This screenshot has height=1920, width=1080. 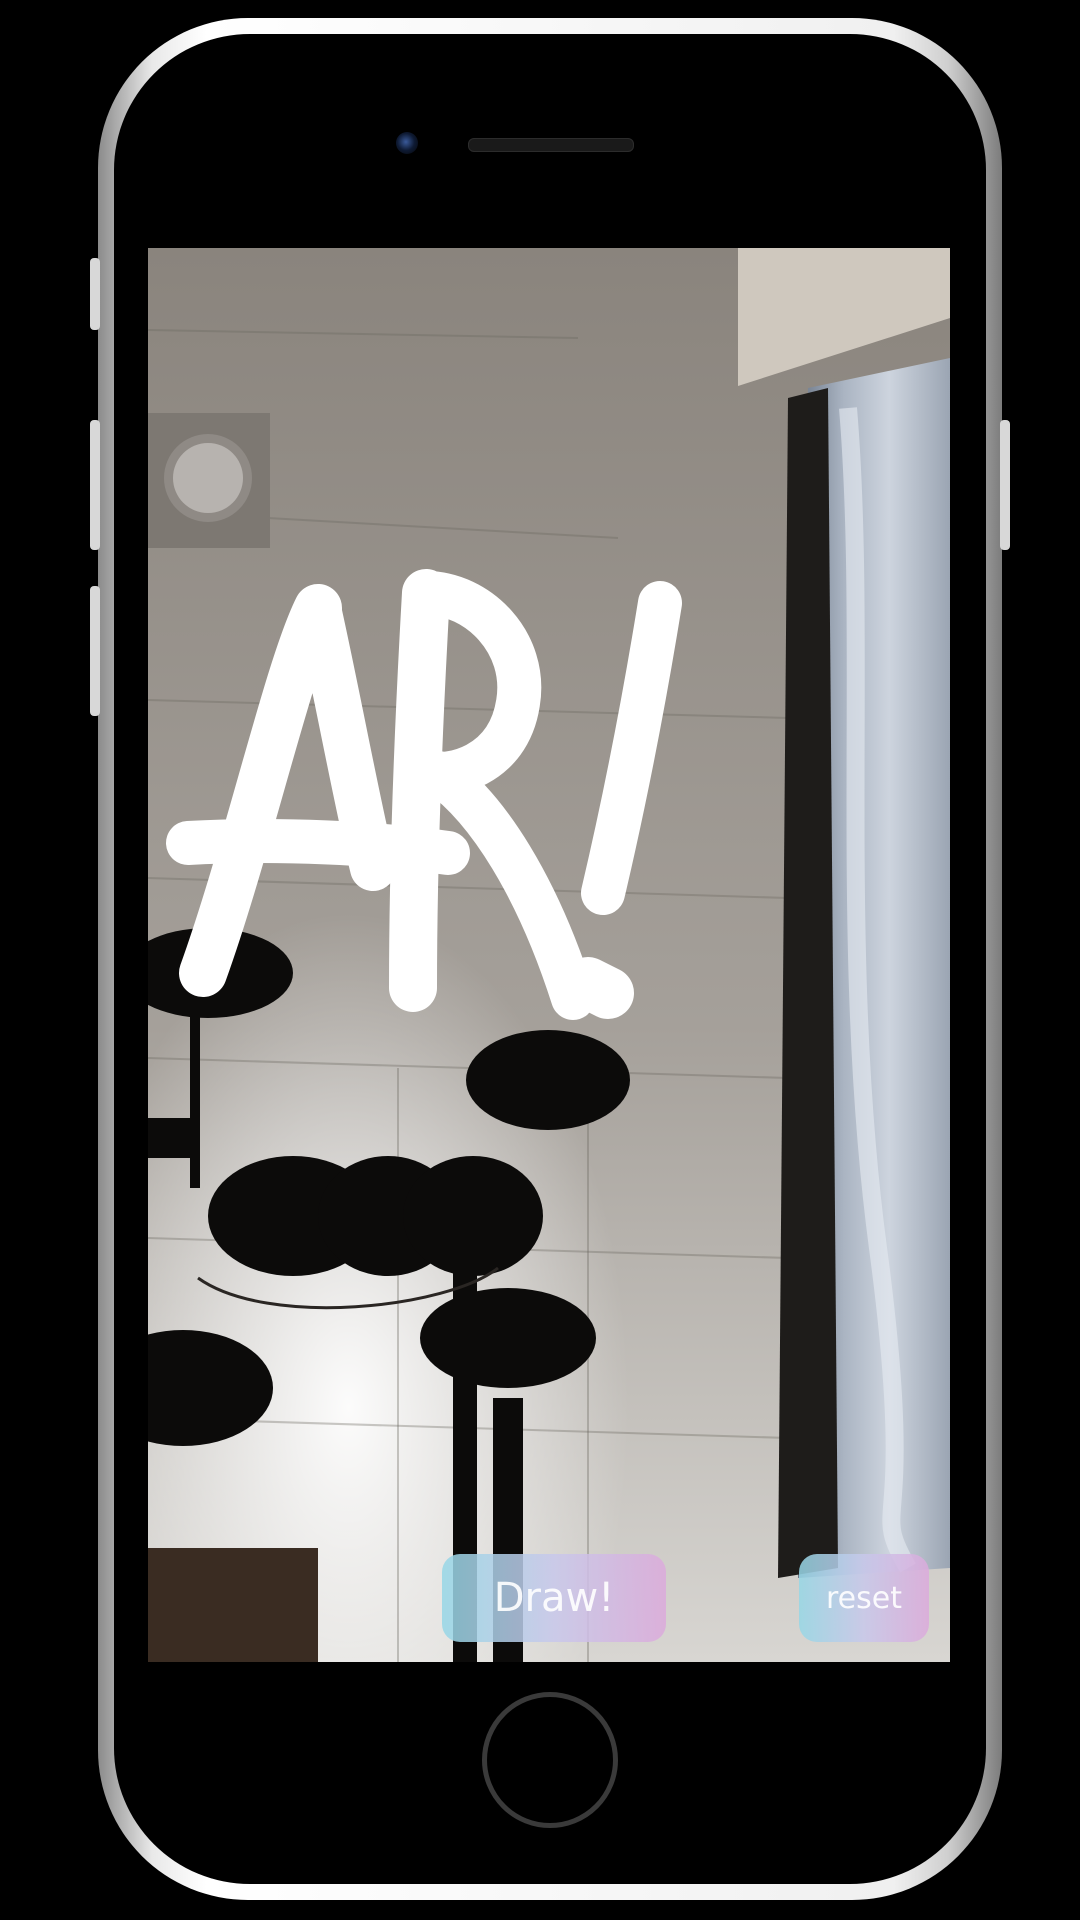 I want to click on front-camera-icon, so click(x=407, y=143).